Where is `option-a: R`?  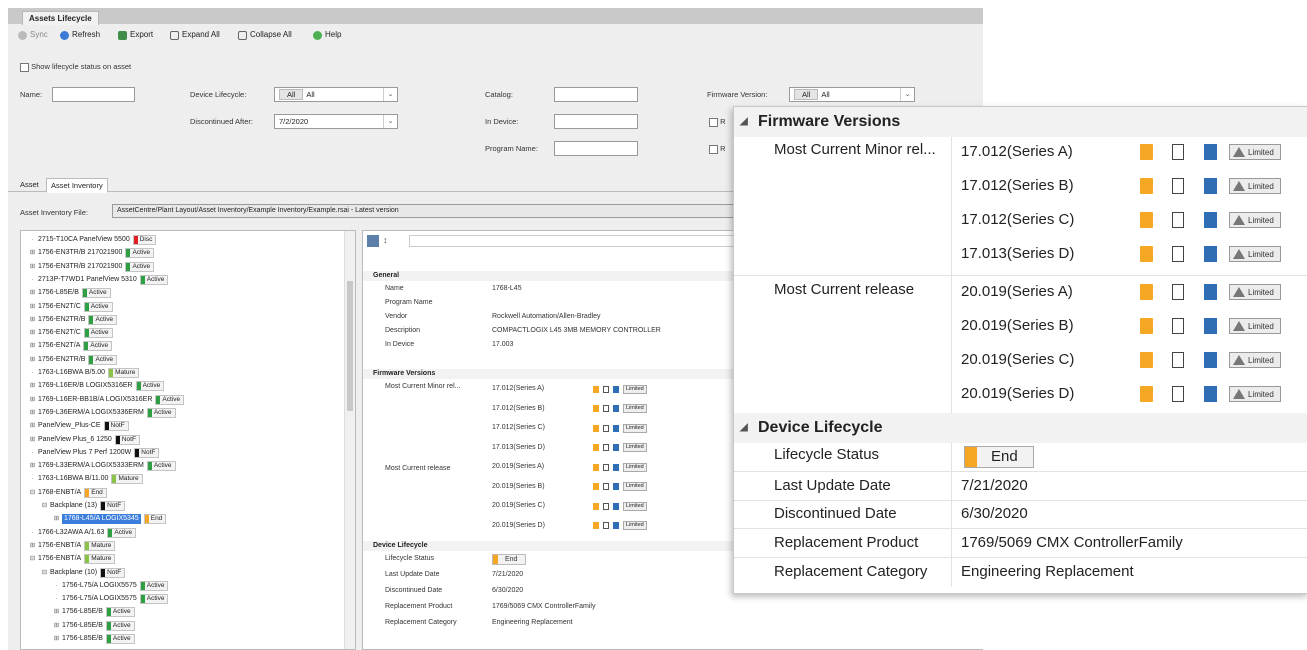
option-a: R is located at coordinates (717, 122).